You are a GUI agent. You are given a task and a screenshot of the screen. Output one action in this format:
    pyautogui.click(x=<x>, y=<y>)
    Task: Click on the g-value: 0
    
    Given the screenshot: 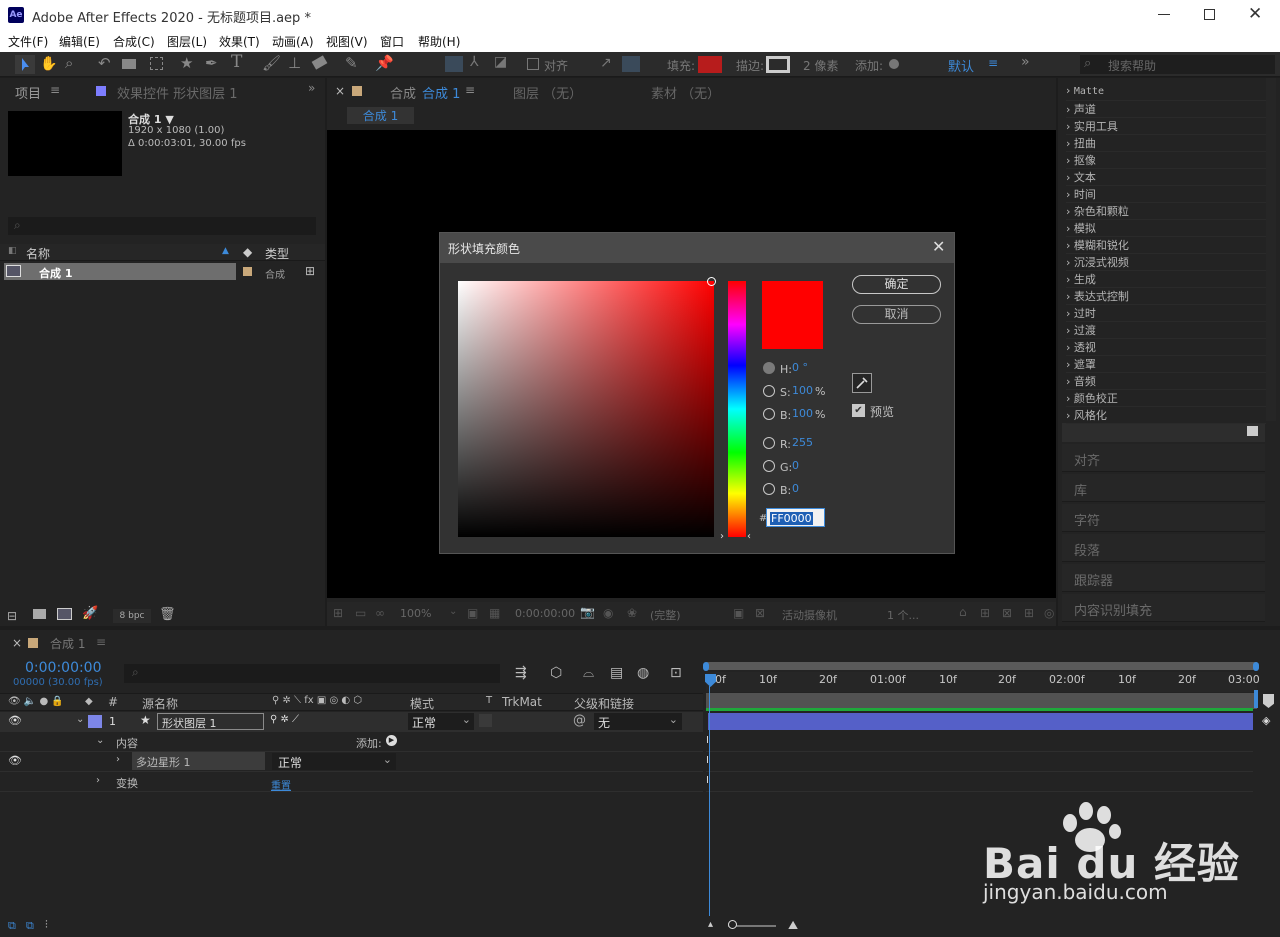 What is the action you would take?
    pyautogui.click(x=795, y=465)
    